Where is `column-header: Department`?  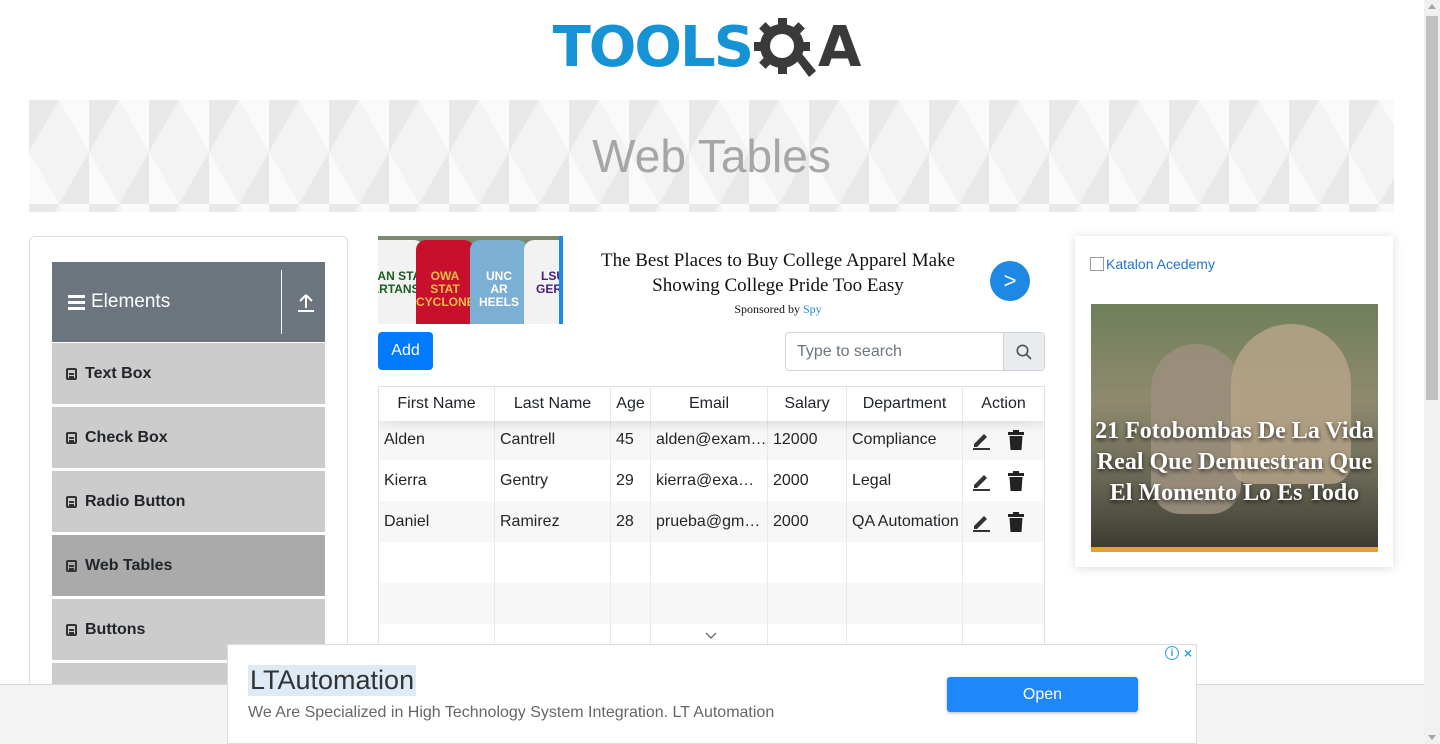 column-header: Department is located at coordinates (905, 404).